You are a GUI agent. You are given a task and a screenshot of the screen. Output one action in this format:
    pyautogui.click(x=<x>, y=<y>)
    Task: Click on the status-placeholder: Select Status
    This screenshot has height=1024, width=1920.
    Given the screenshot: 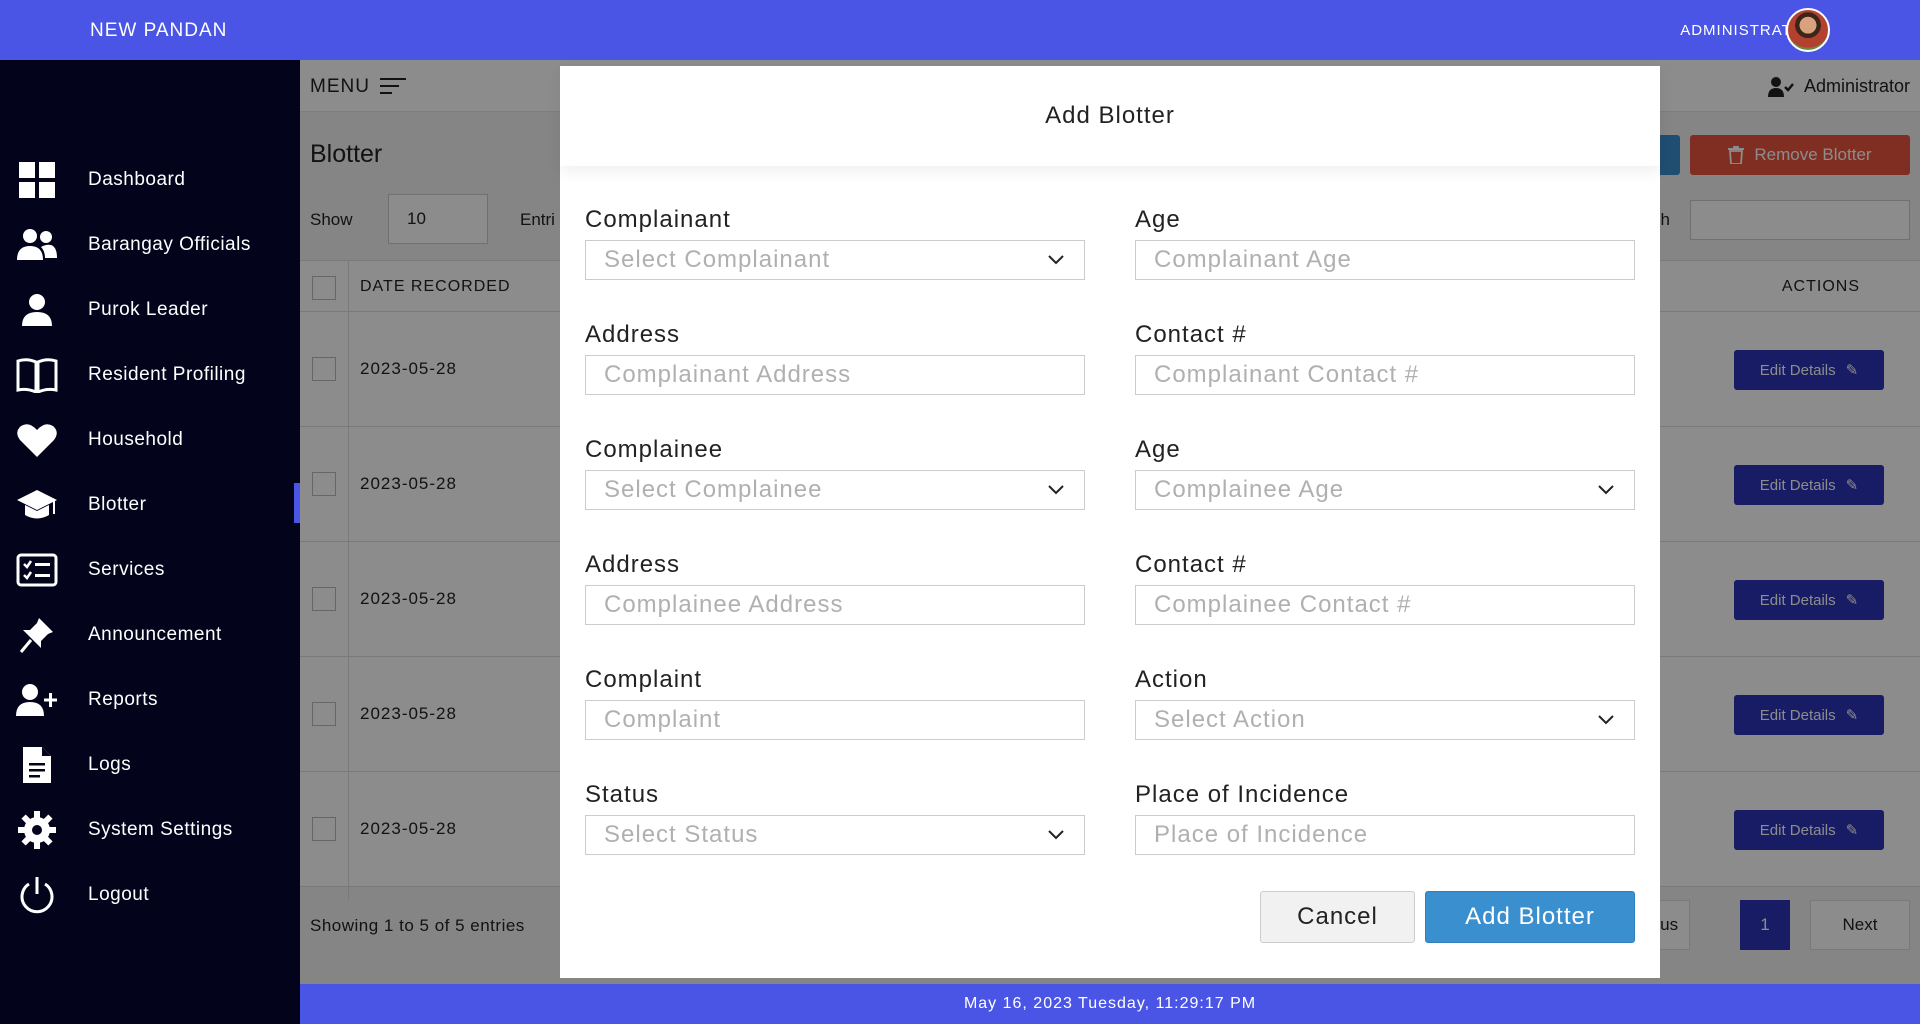 What is the action you would take?
    pyautogui.click(x=681, y=834)
    